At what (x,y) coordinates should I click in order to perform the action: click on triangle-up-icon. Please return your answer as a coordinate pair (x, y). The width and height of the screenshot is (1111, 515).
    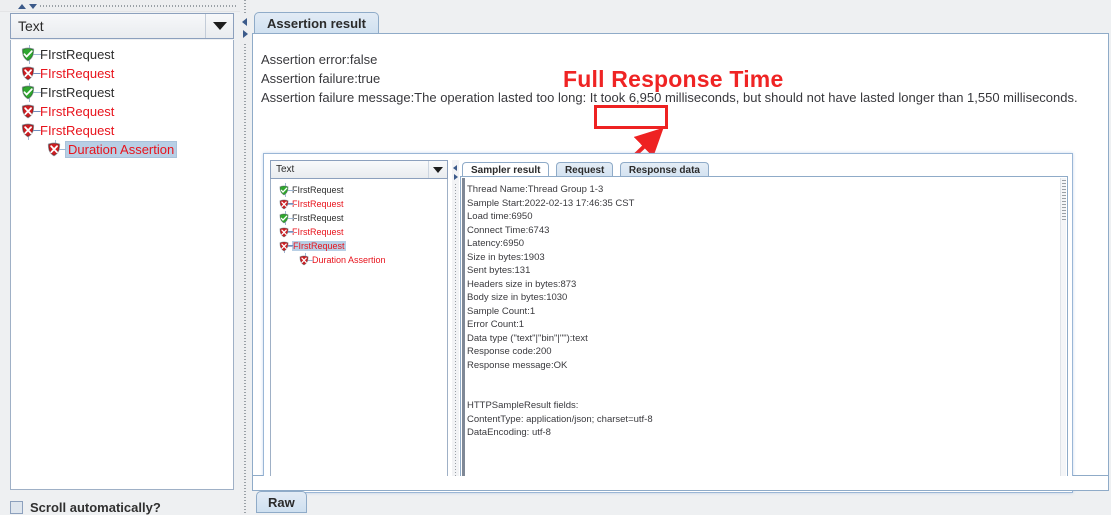
    Looking at the image, I should click on (22, 6).